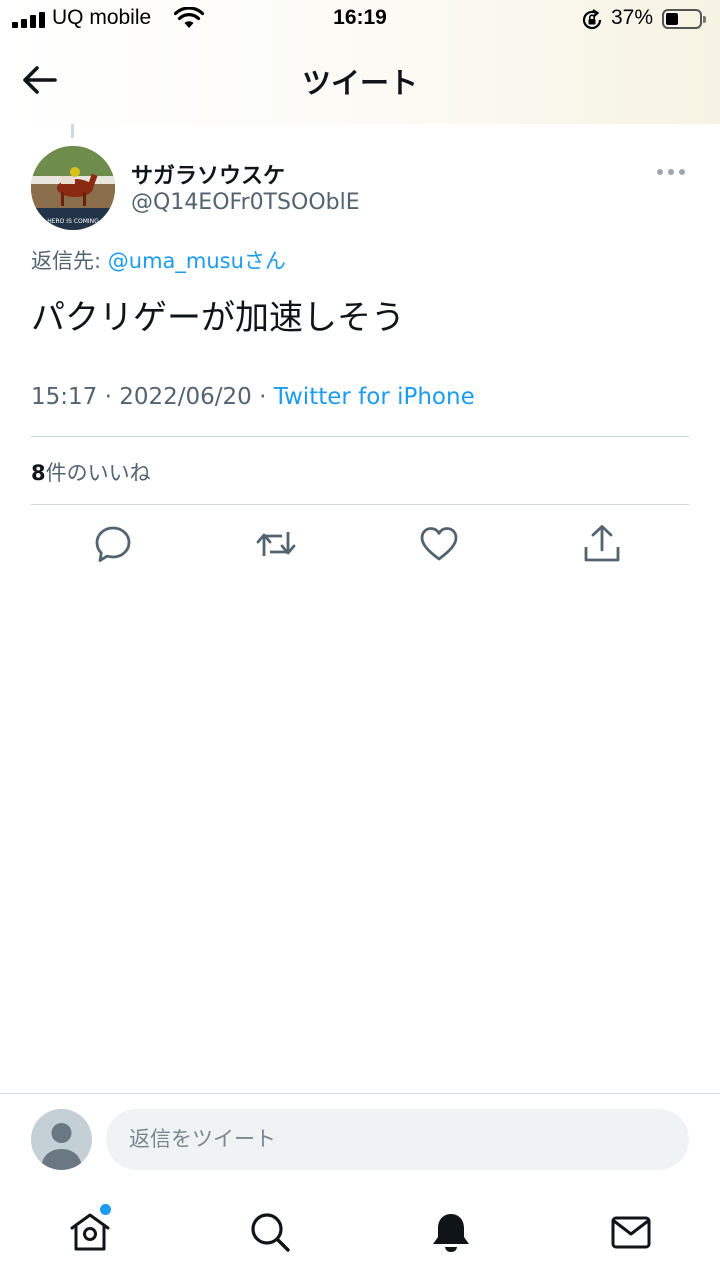  I want to click on tab-messages, so click(631, 1232).